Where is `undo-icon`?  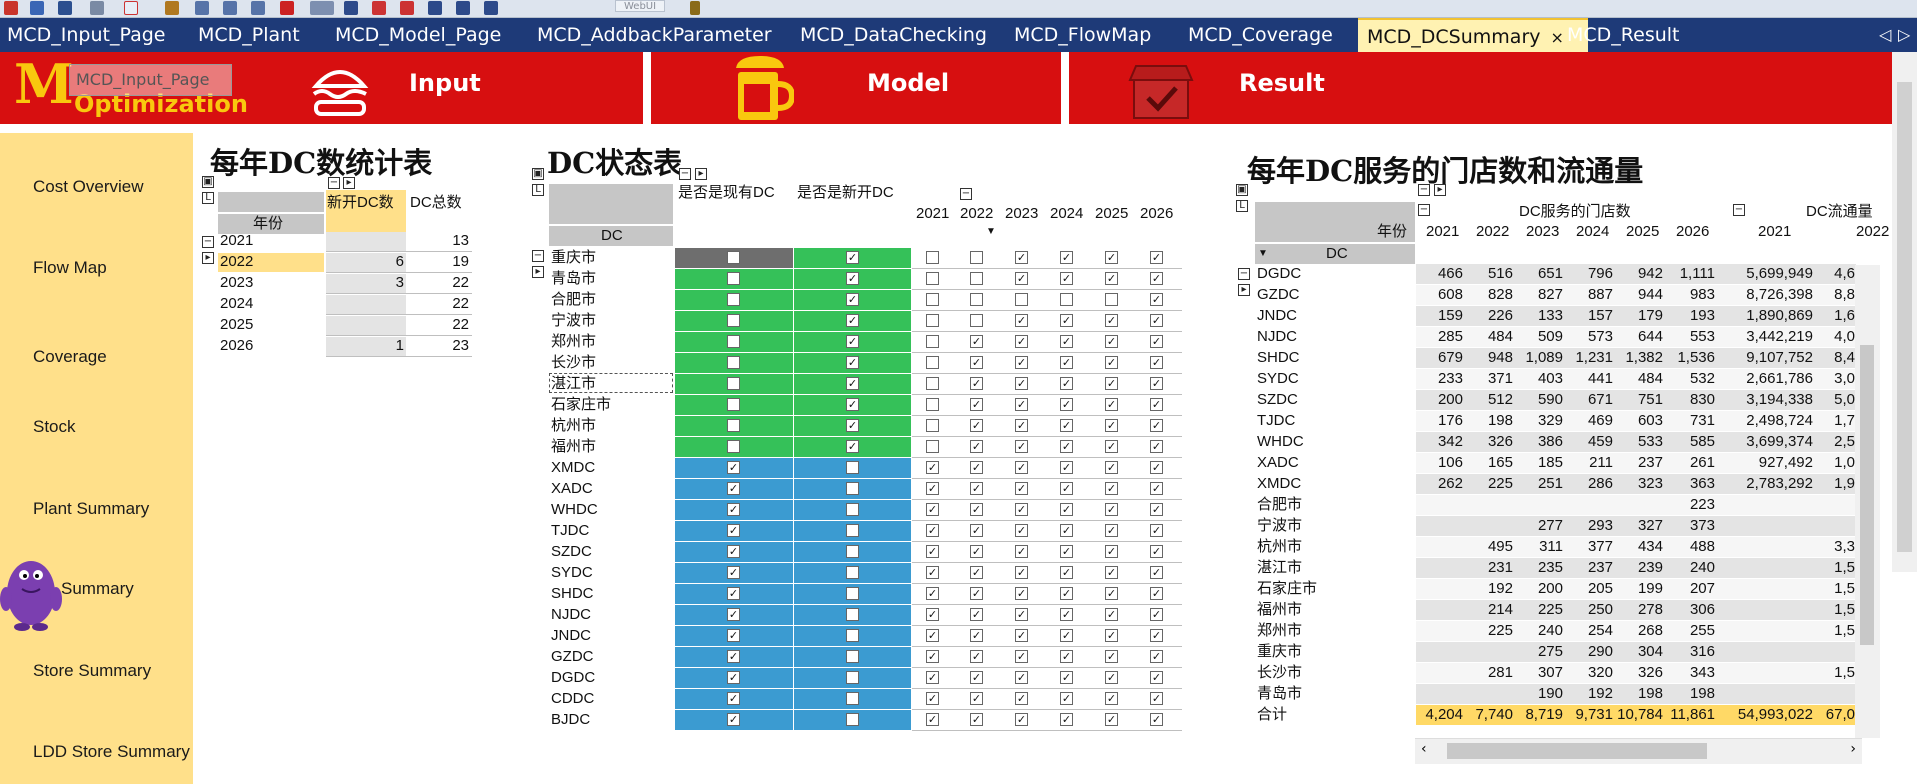 undo-icon is located at coordinates (97, 8).